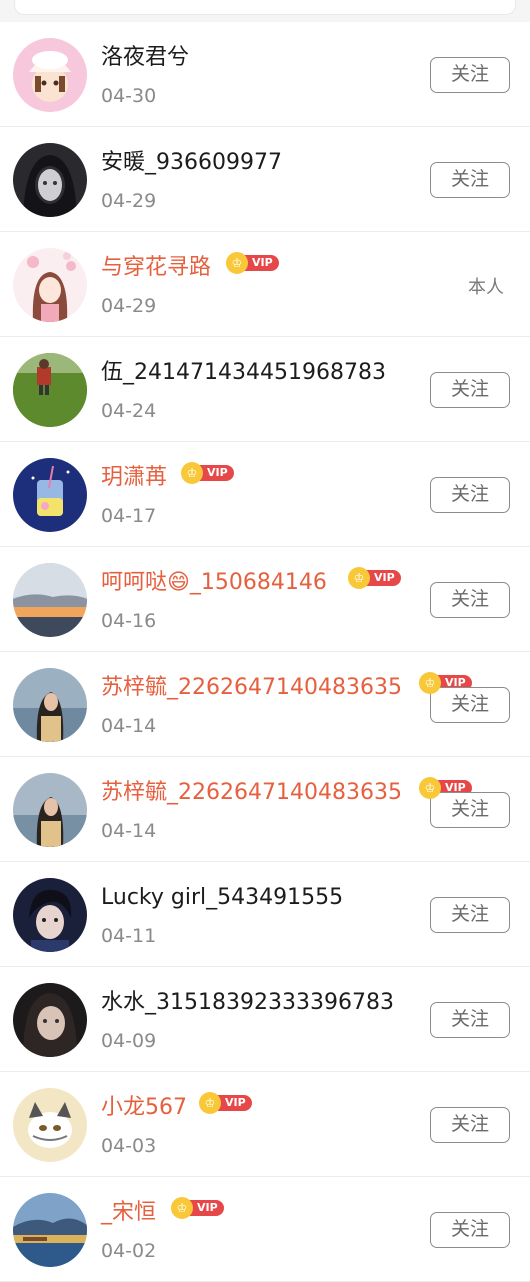 The height and width of the screenshot is (1282, 530). What do you see at coordinates (265, 389) in the screenshot?
I see `list-item: 伍_241471434451968783 04-24 关注` at bounding box center [265, 389].